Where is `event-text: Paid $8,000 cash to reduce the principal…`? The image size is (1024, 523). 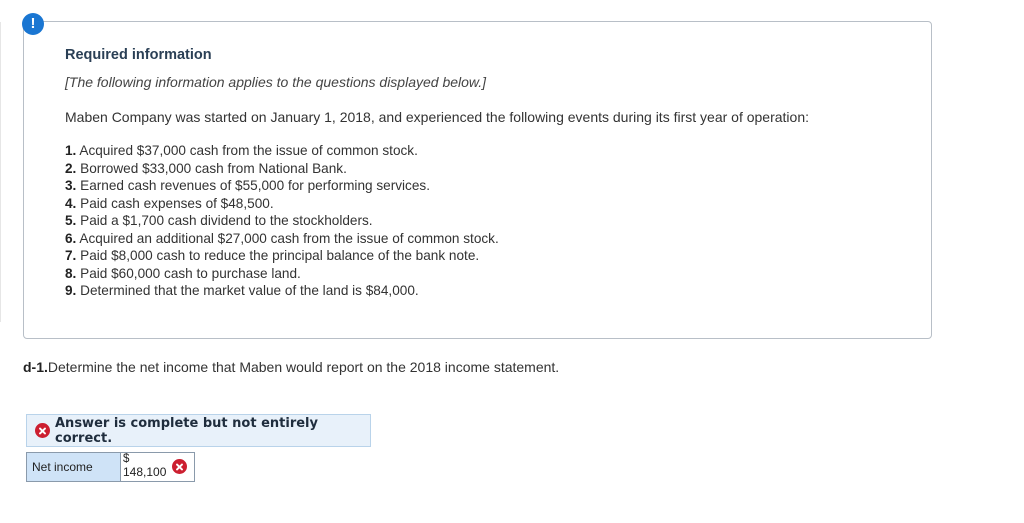
event-text: Paid $8,000 cash to reduce the principal… is located at coordinates (280, 255).